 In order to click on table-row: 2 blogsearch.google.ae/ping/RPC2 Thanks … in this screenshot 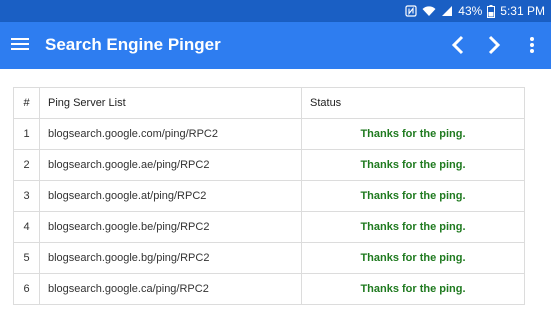, I will do `click(269, 165)`.